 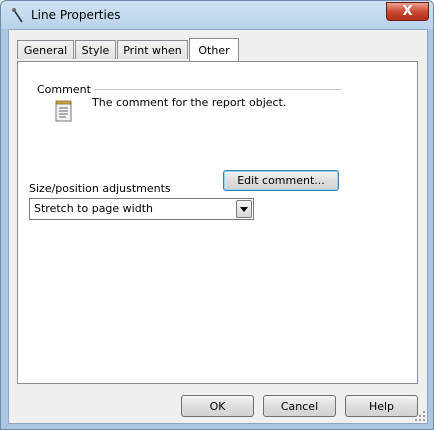 What do you see at coordinates (217, 89) in the screenshot?
I see `comment-divider` at bounding box center [217, 89].